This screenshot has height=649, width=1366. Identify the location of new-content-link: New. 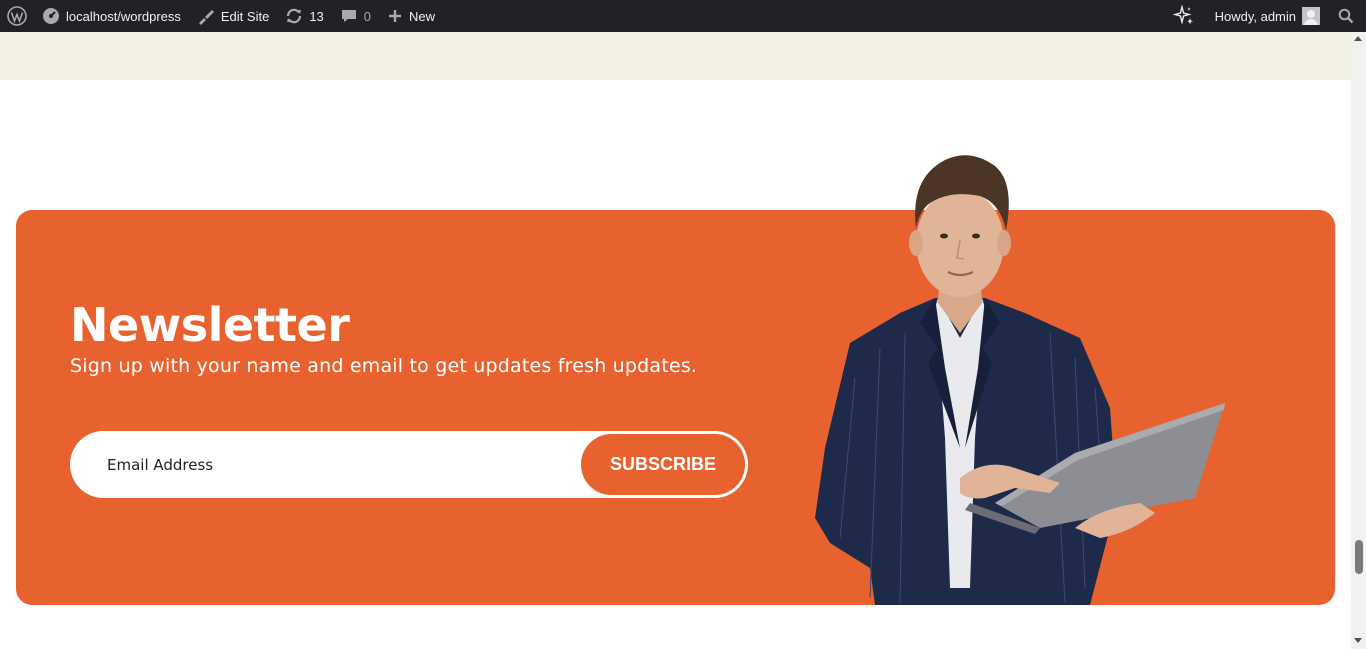
(411, 16).